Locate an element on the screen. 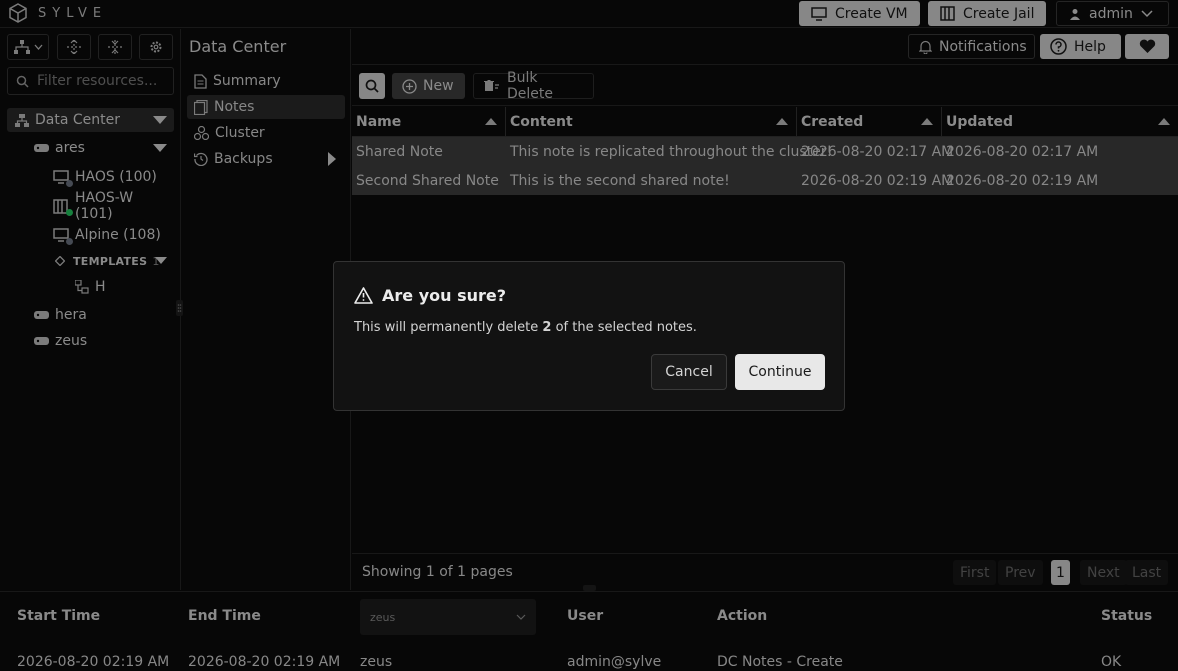 The height and width of the screenshot is (671, 1178). cancel-button: Cancel is located at coordinates (689, 372).